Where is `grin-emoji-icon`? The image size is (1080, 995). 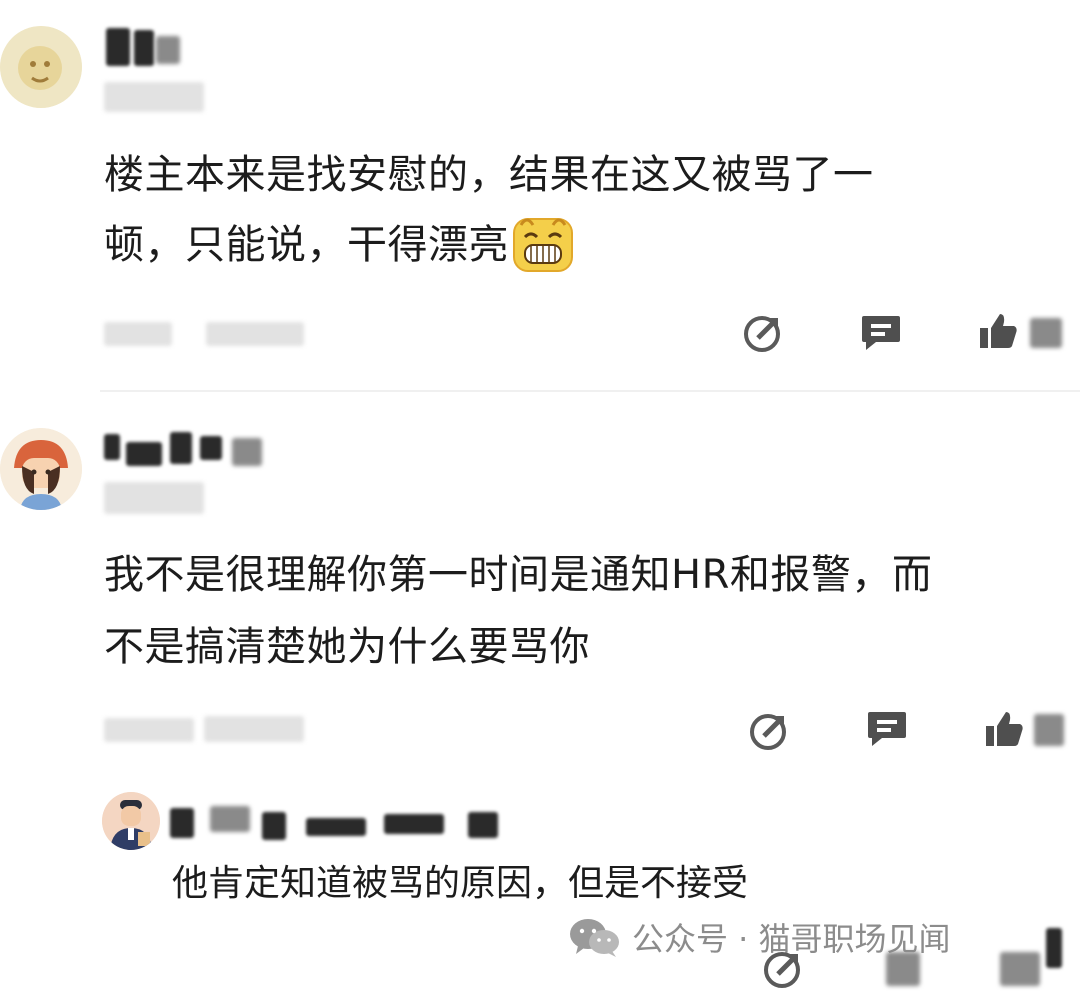
grin-emoji-icon is located at coordinates (543, 243).